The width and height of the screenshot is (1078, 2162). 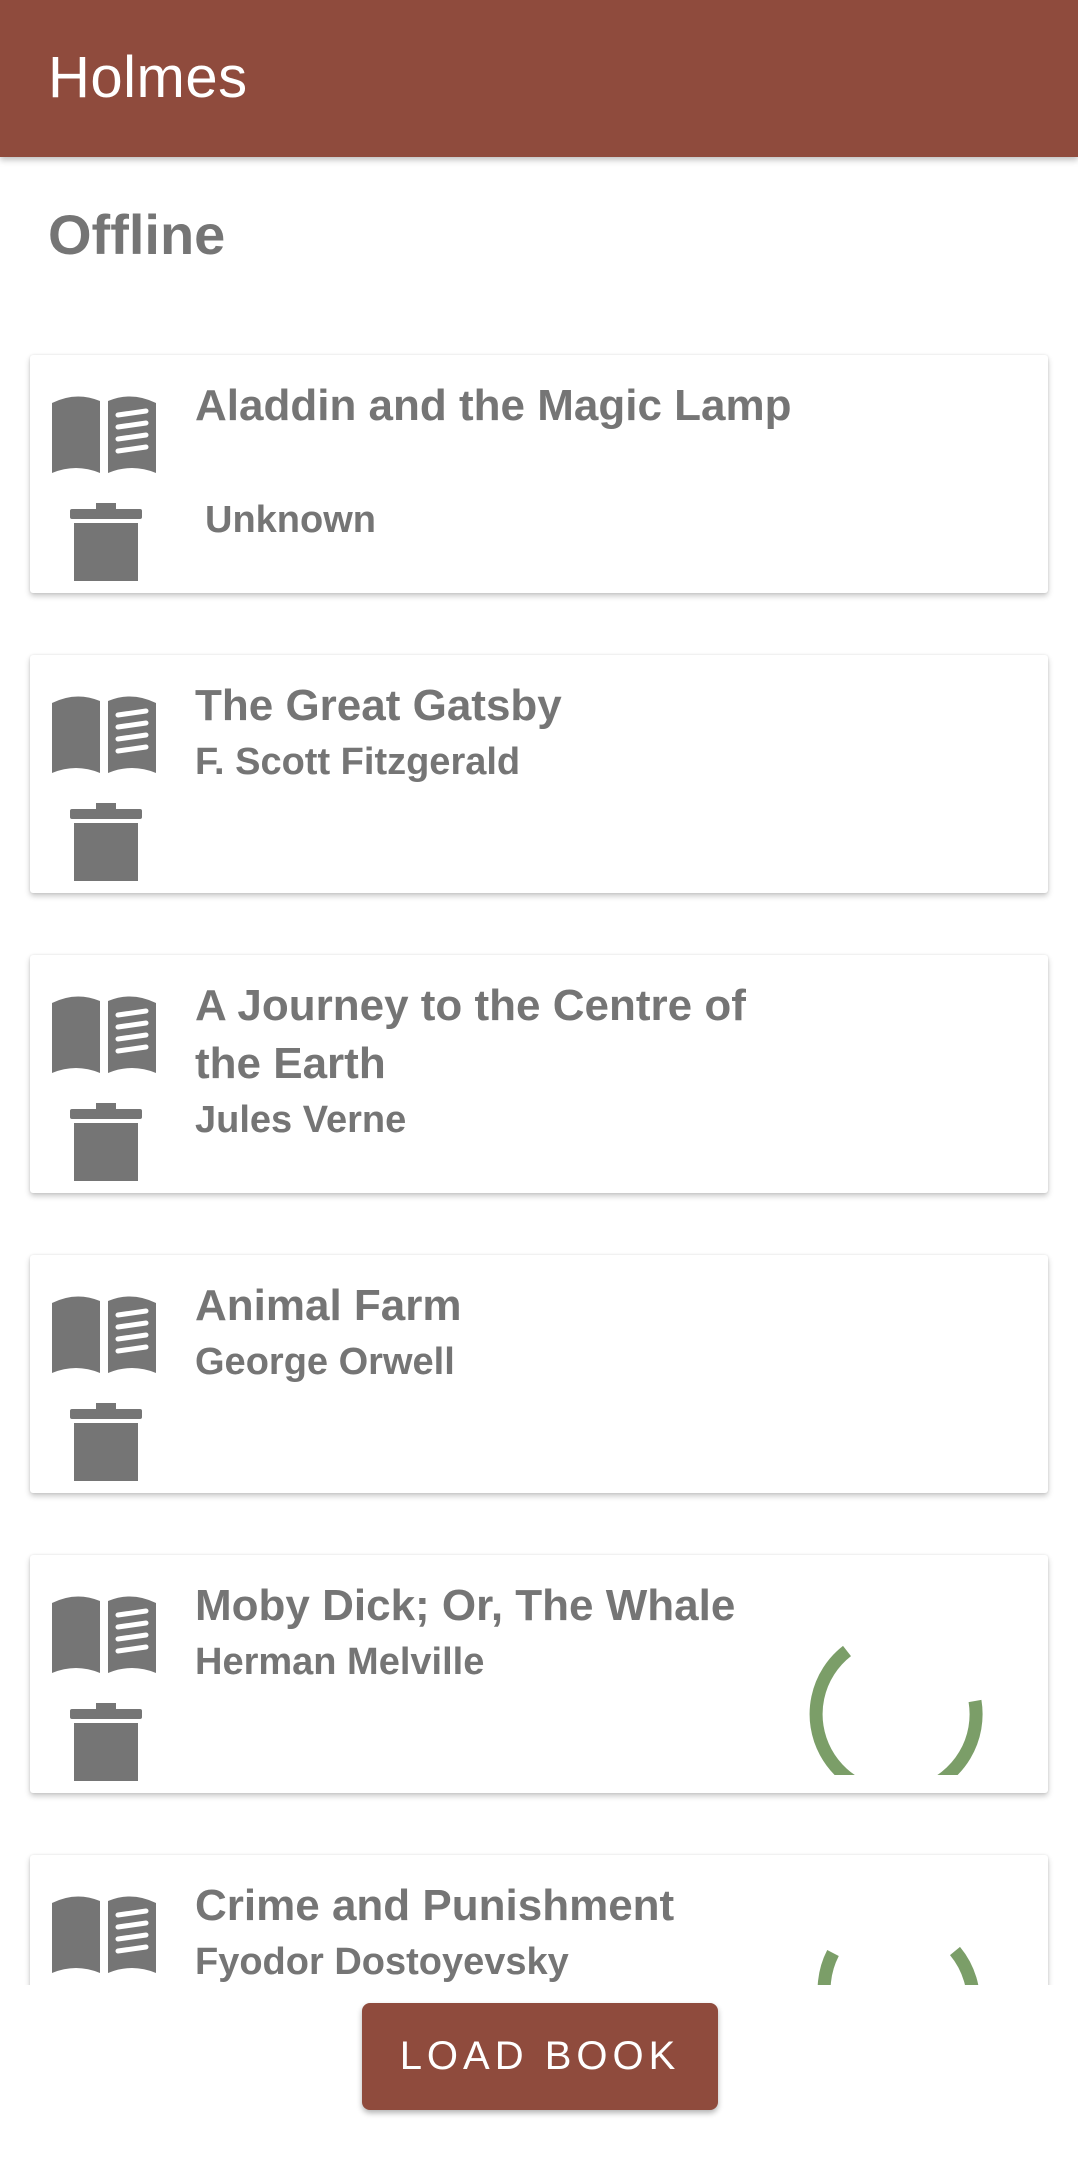 What do you see at coordinates (378, 705) in the screenshot?
I see `book-title: The Great Gatsby` at bounding box center [378, 705].